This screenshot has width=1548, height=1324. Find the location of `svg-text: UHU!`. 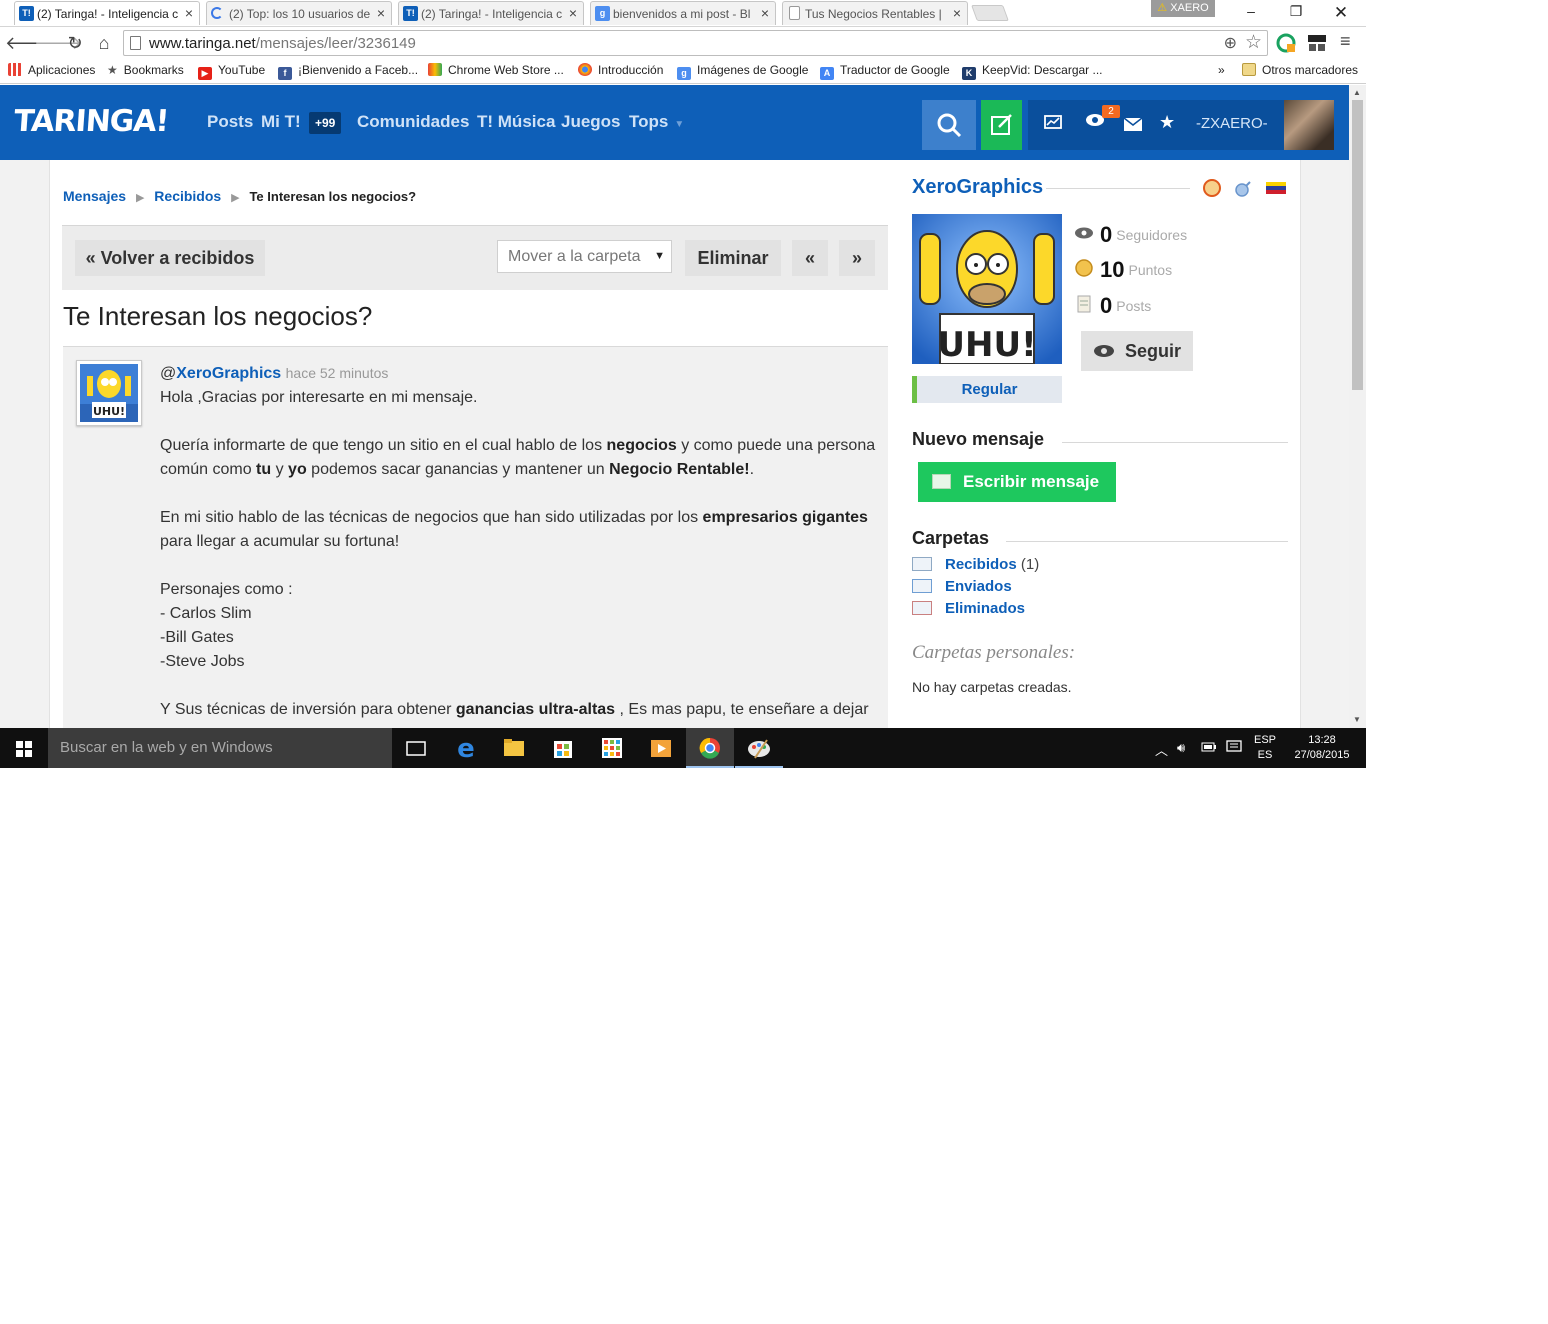

svg-text: UHU! is located at coordinates (109, 411).